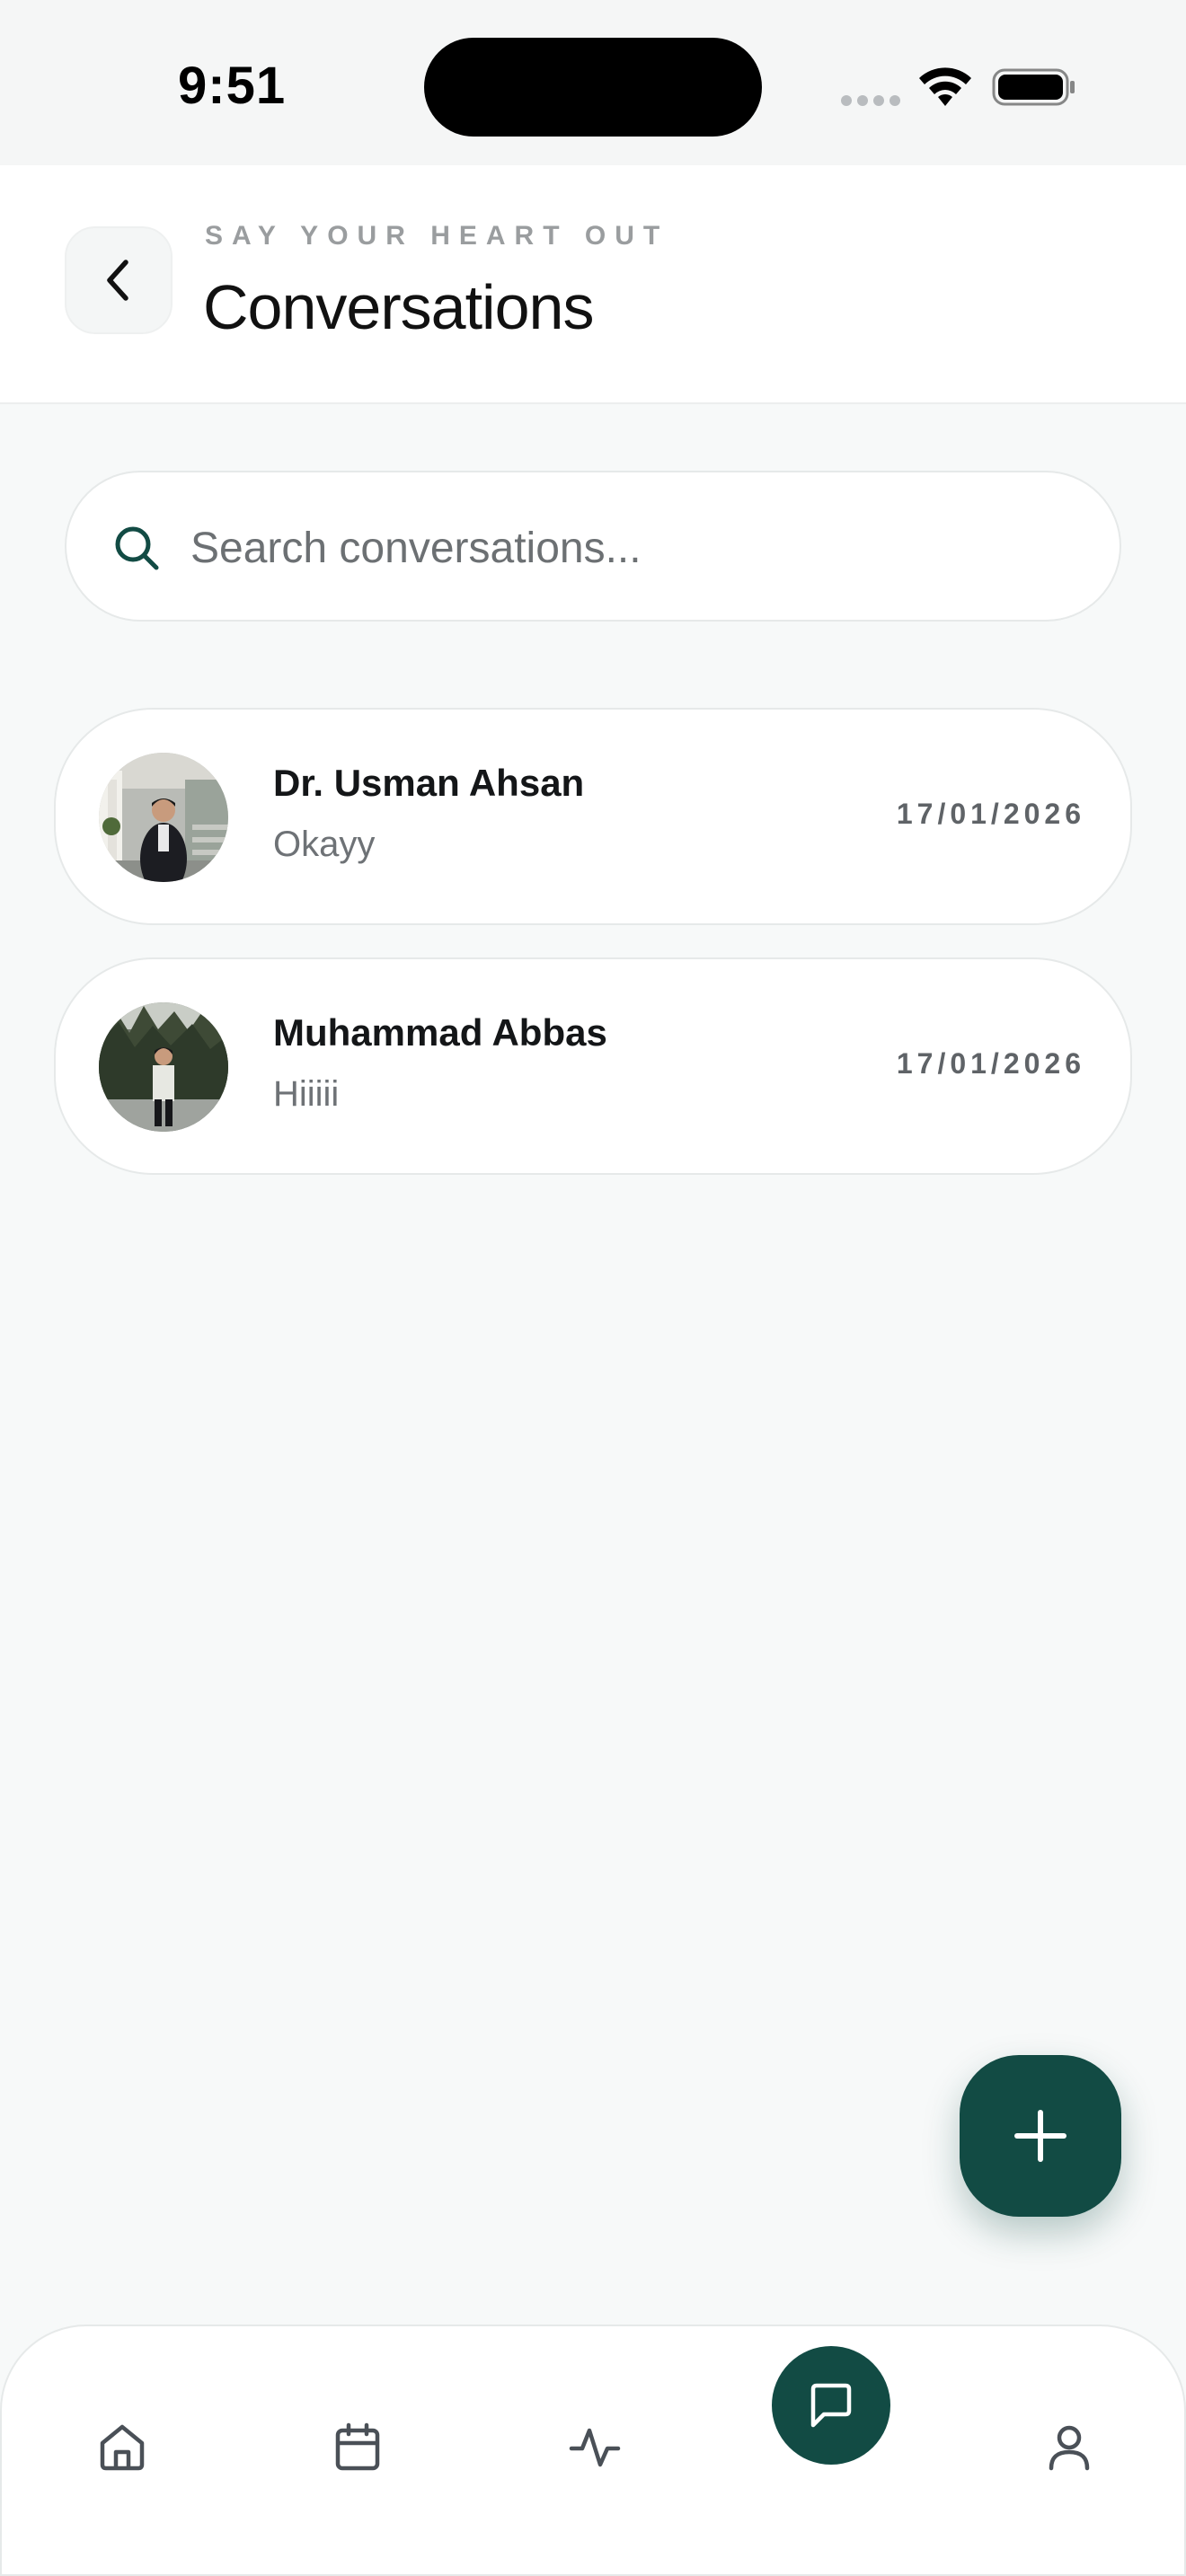  I want to click on new-conversation-button, so click(1040, 2136).